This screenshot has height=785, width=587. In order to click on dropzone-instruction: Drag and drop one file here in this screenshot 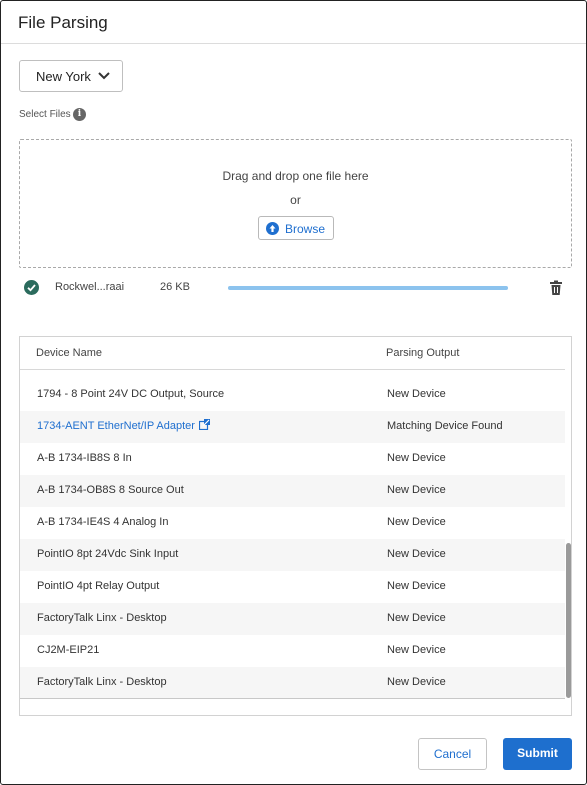, I will do `click(295, 176)`.